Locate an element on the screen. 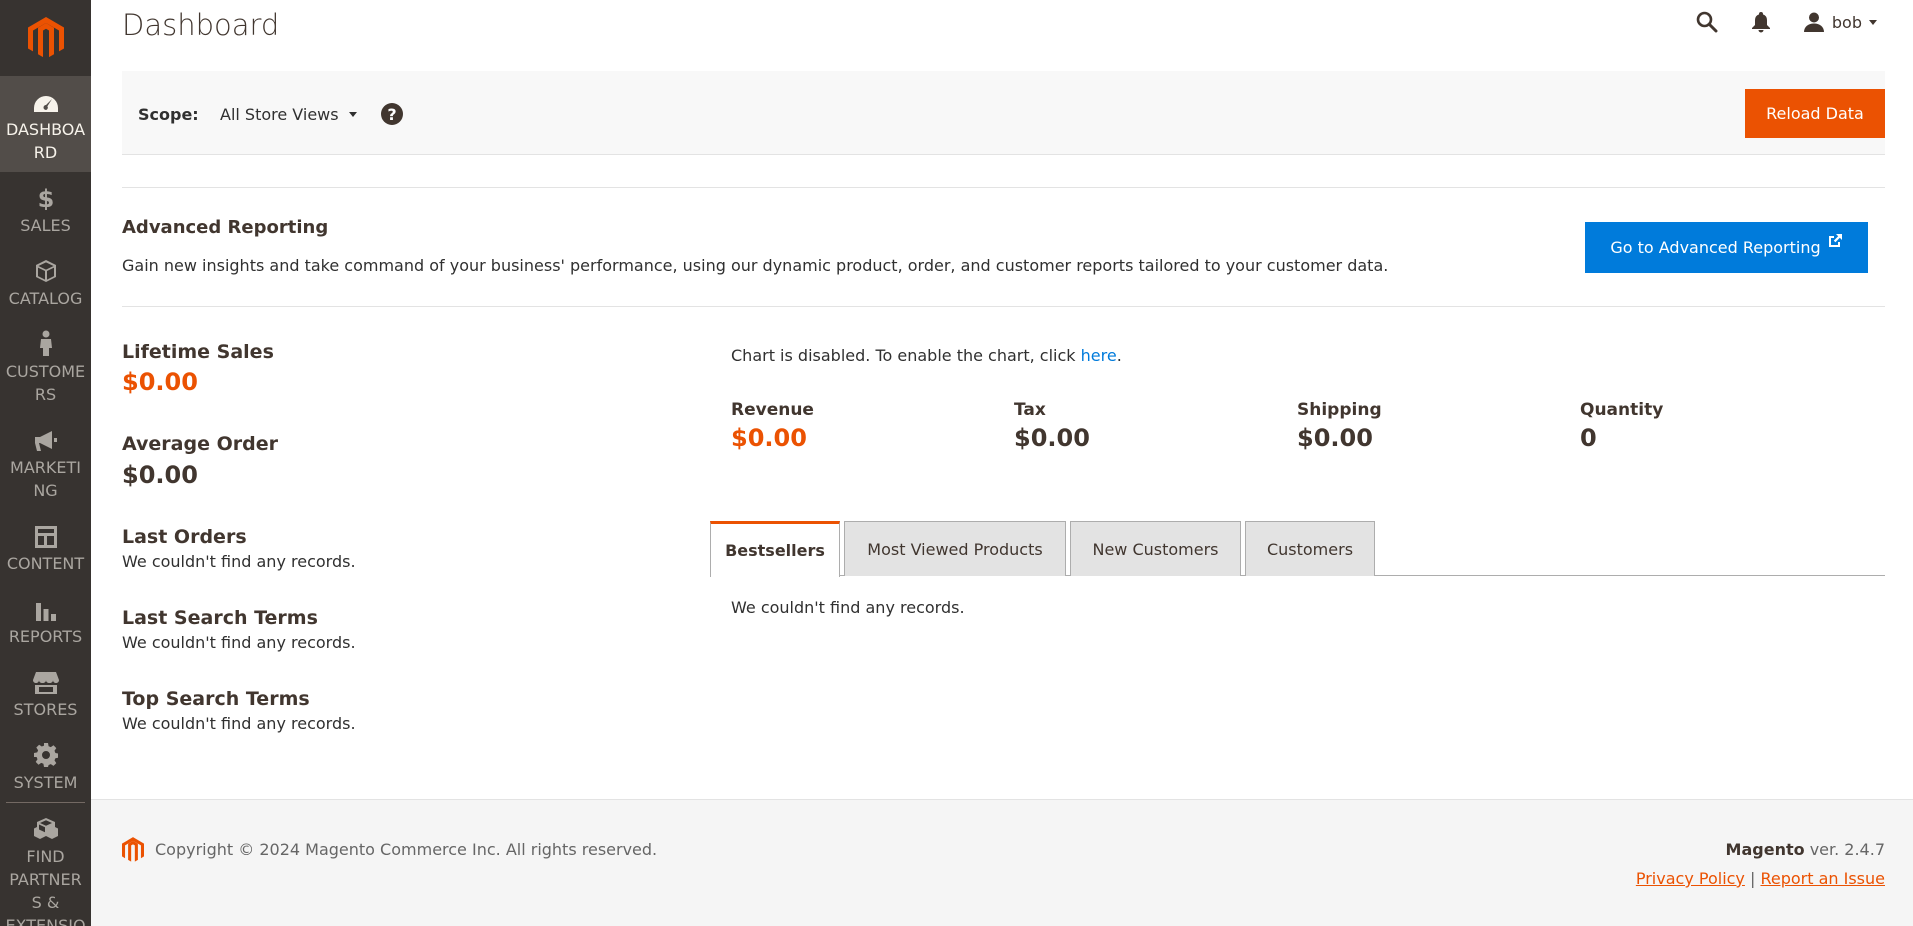  sidebar-item-find-partners: FIND PARTNER S & EXTENSIO NS is located at coordinates (45, 864).